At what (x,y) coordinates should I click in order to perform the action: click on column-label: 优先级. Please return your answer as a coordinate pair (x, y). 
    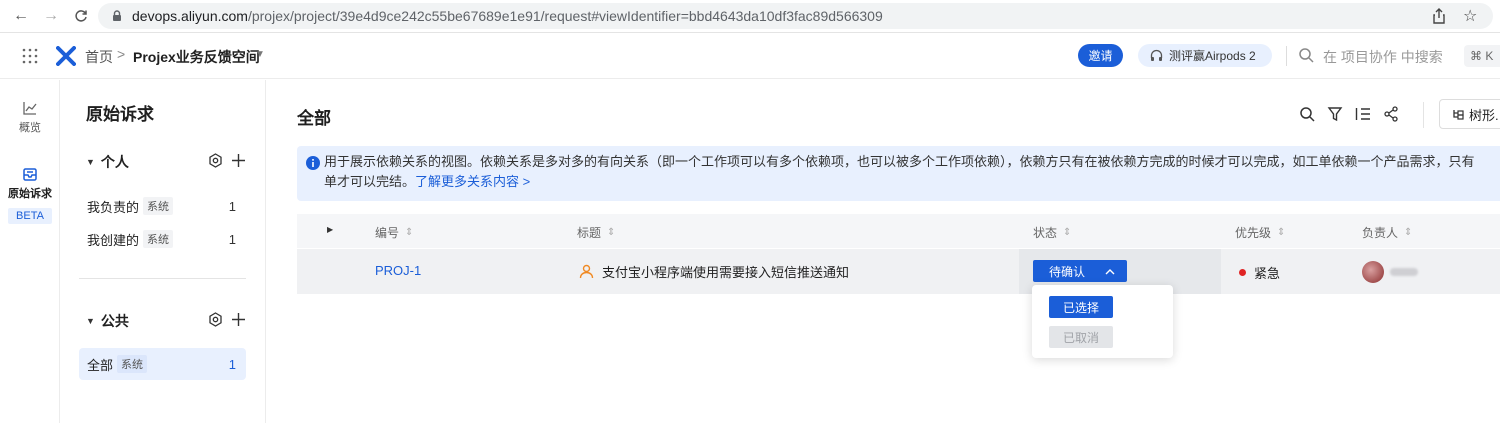
    Looking at the image, I should click on (1253, 233).